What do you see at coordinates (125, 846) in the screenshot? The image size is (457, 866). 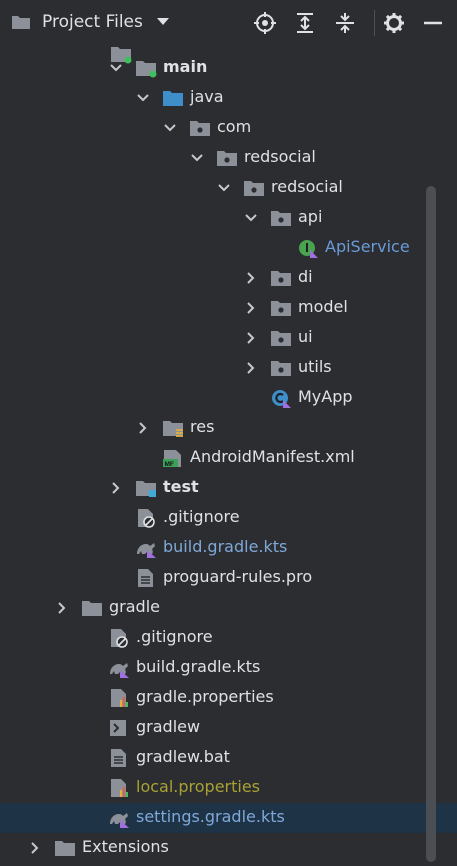 I see `tree-item-label: Extensions` at bounding box center [125, 846].